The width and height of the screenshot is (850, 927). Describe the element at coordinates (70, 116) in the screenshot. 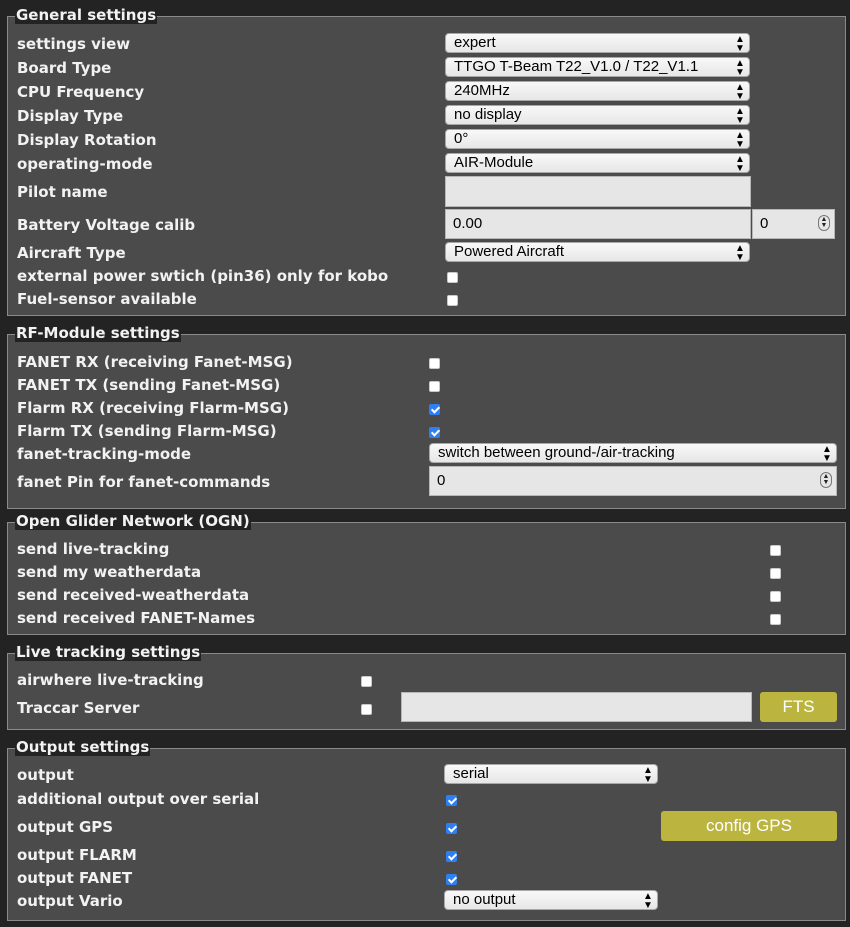

I see `display-type-label: Display Type` at that location.